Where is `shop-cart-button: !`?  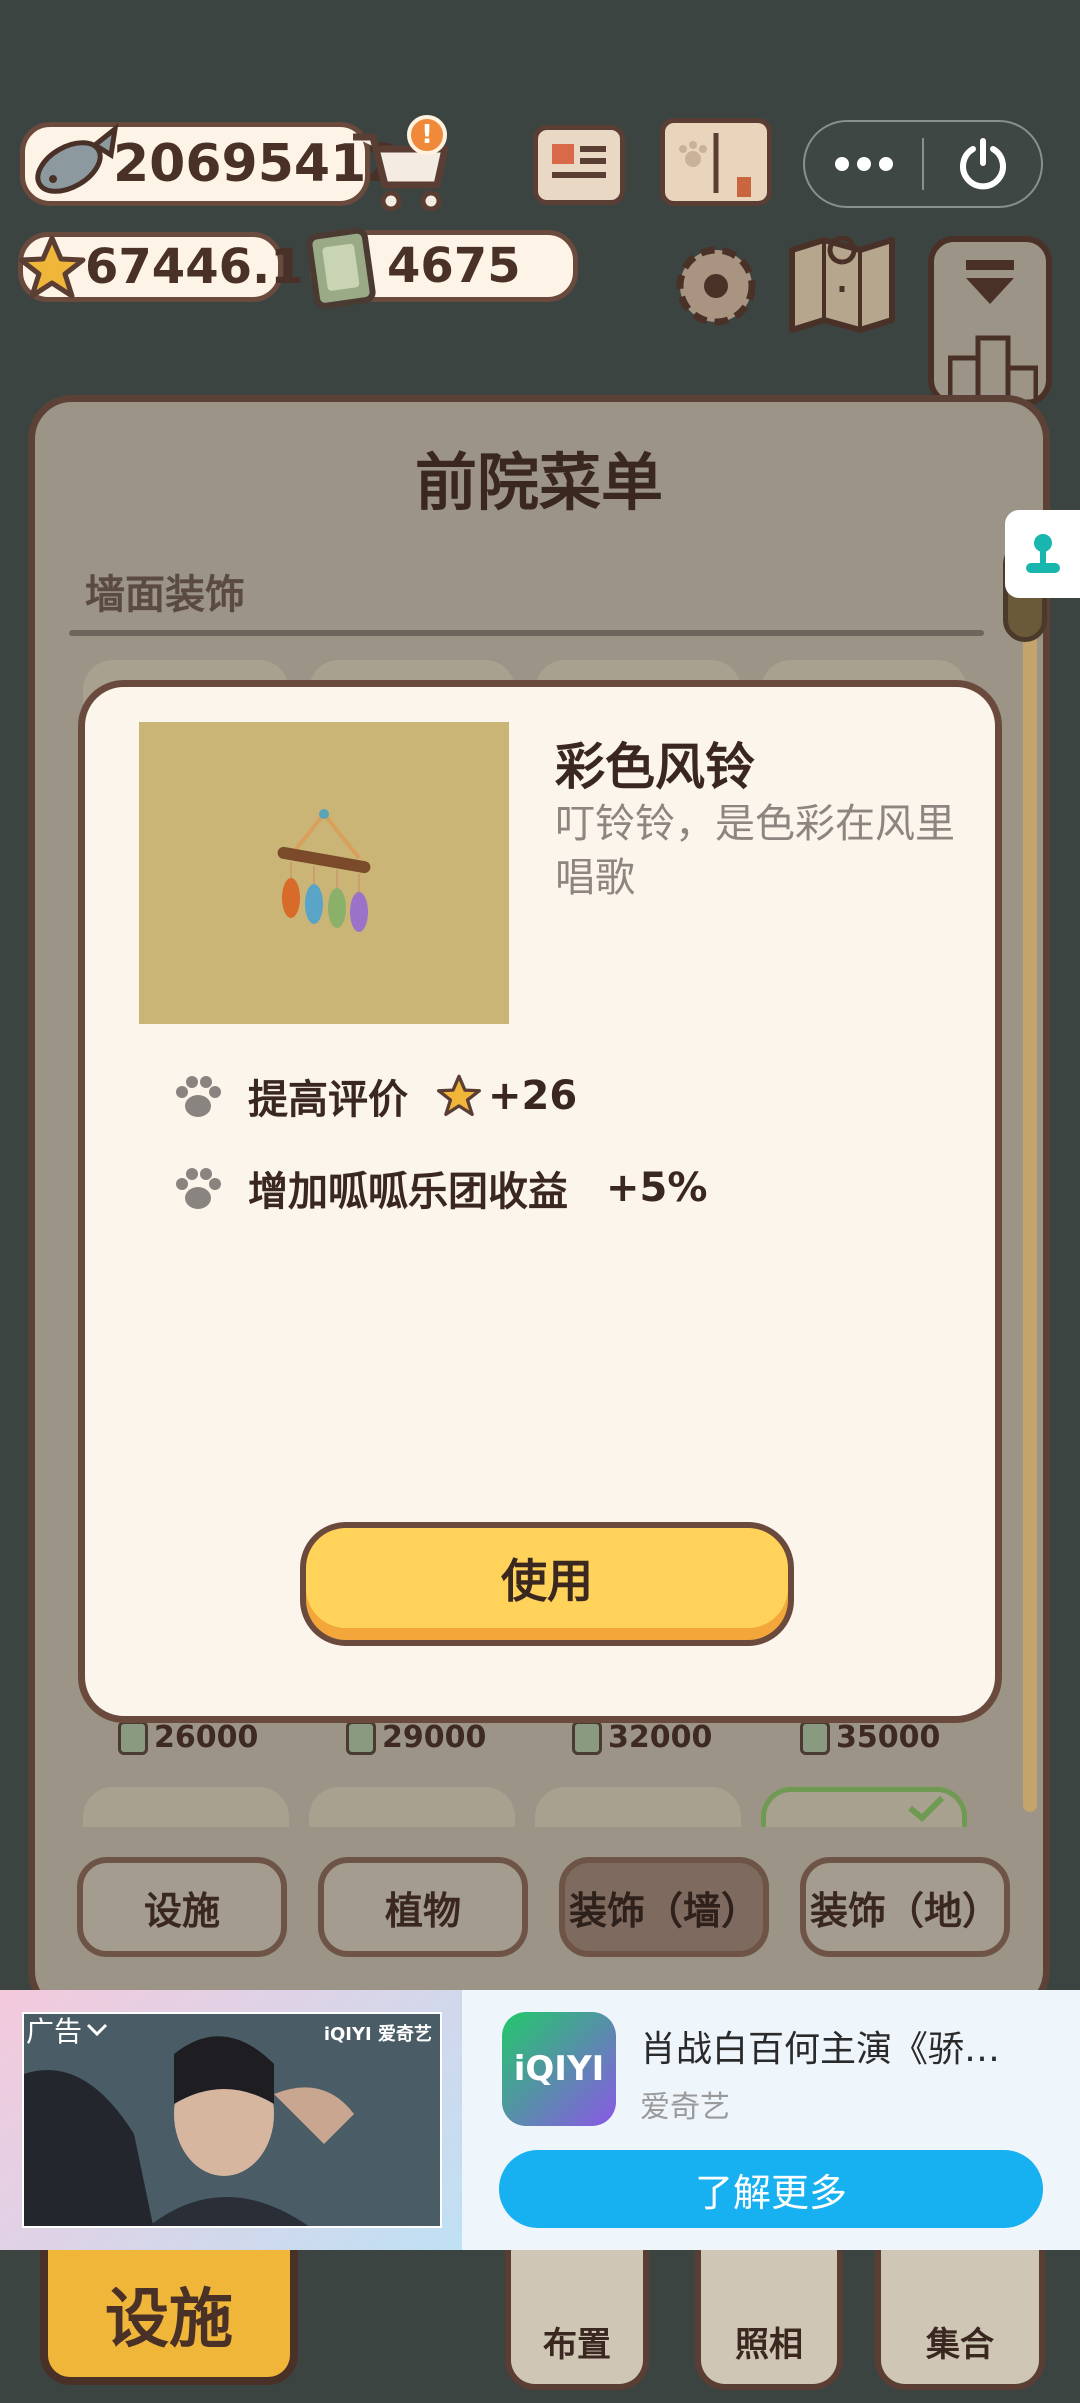 shop-cart-button: ! is located at coordinates (400, 165).